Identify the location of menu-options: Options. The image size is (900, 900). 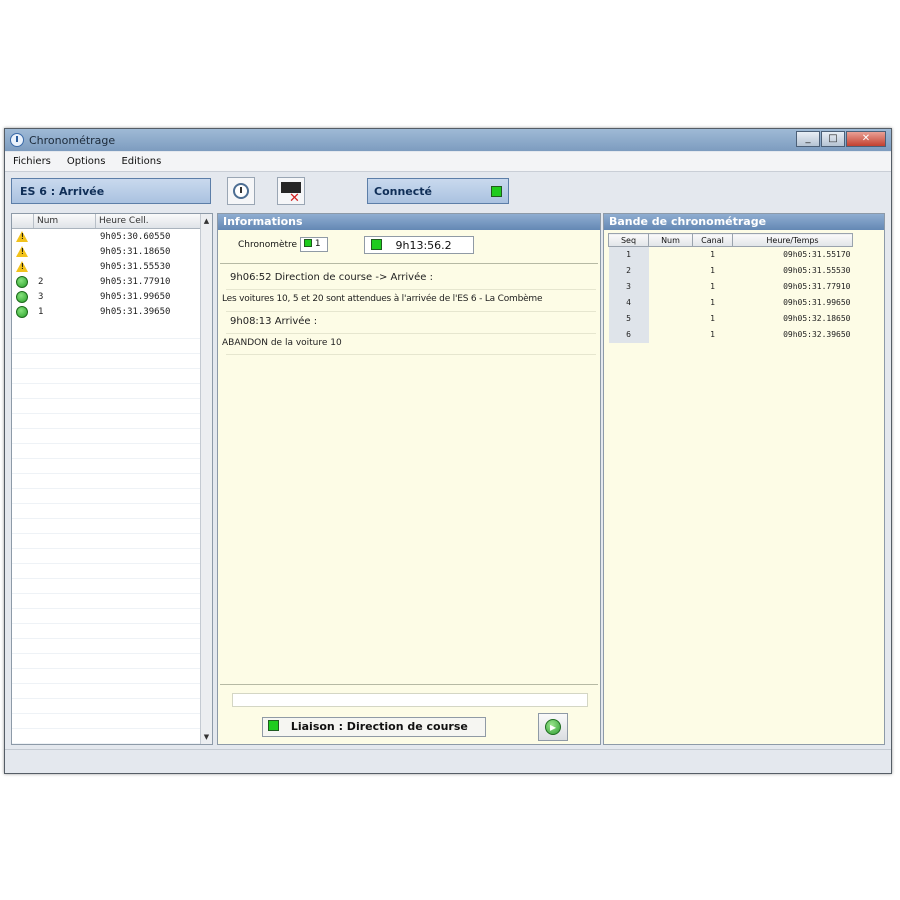
(86, 161).